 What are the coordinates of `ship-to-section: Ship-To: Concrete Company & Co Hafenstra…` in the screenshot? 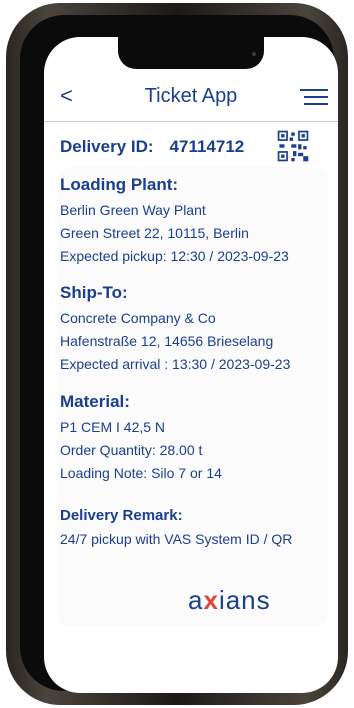 It's located at (175, 329).